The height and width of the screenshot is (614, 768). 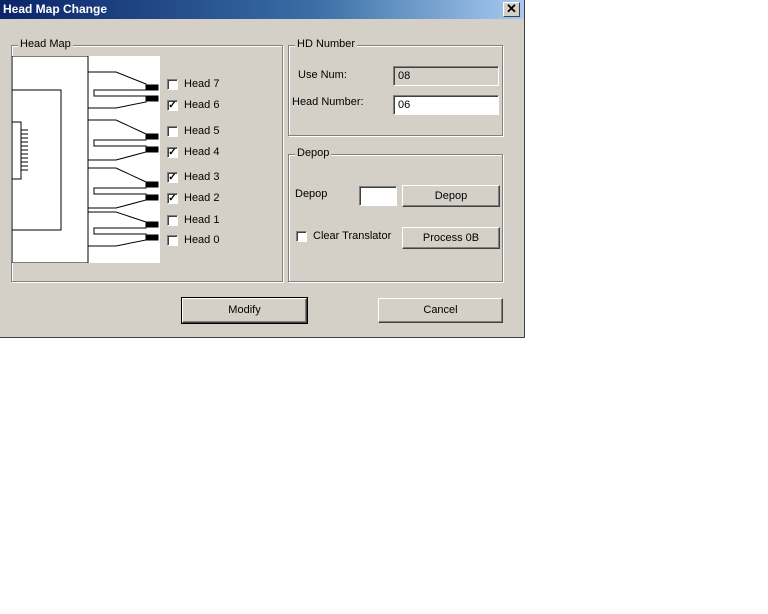 I want to click on head-6-checkbox: ✓ Head 6, so click(x=193, y=105).